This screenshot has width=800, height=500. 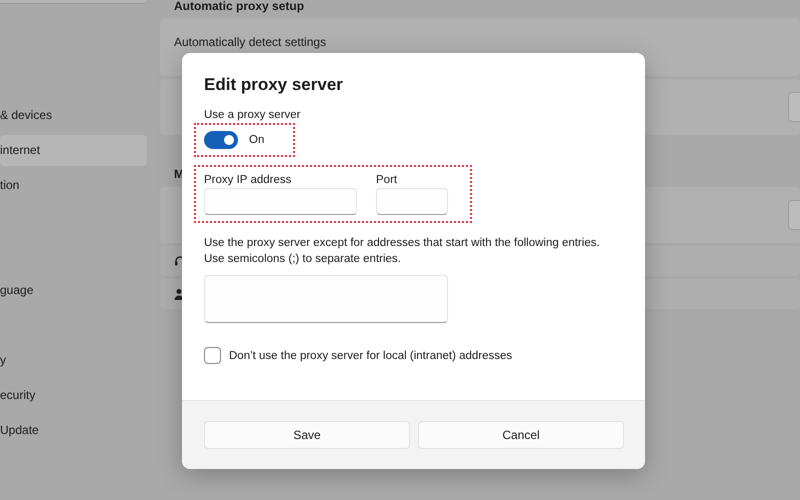 I want to click on checkbox, so click(x=212, y=355).